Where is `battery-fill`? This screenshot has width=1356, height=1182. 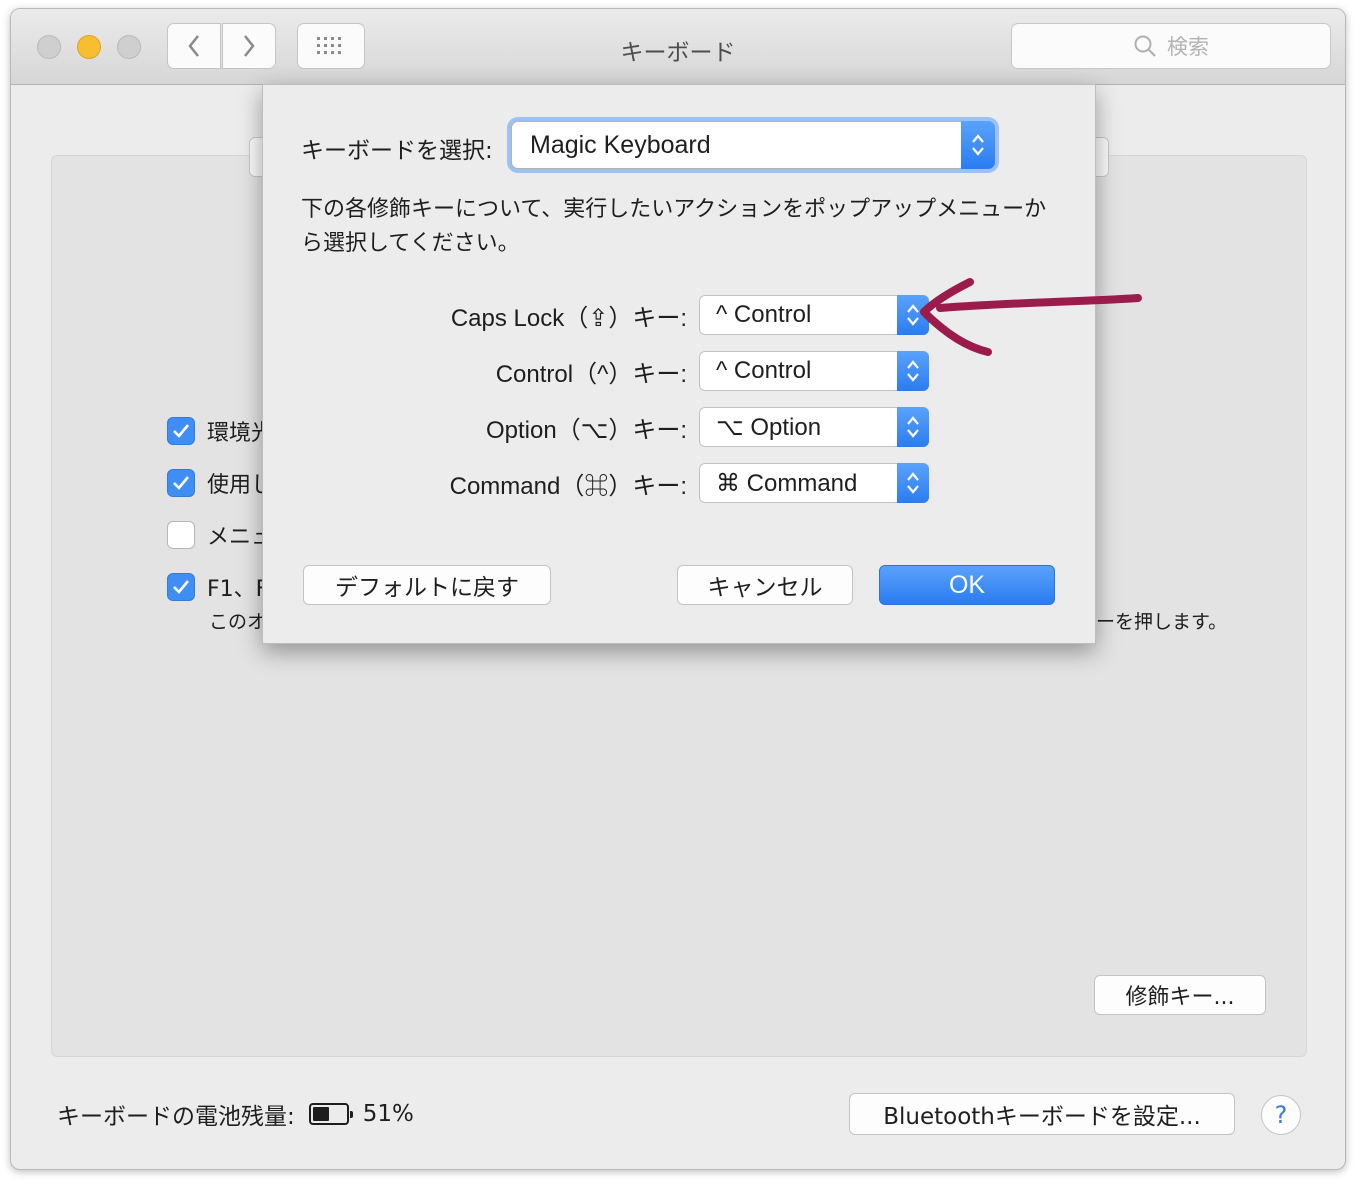
battery-fill is located at coordinates (321, 1114).